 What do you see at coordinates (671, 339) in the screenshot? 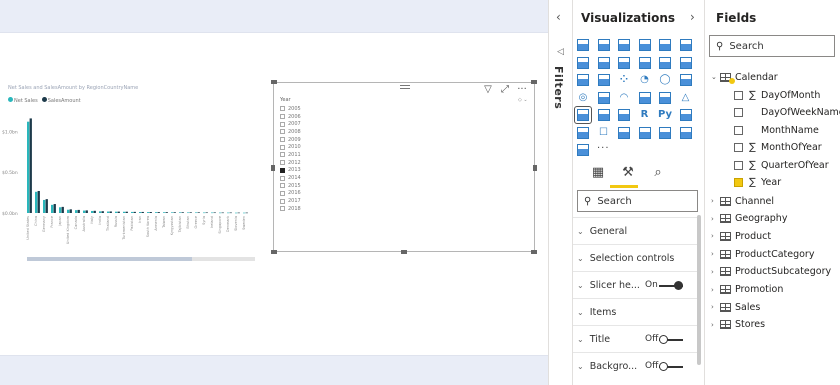
I see `toggle-switch` at bounding box center [671, 339].